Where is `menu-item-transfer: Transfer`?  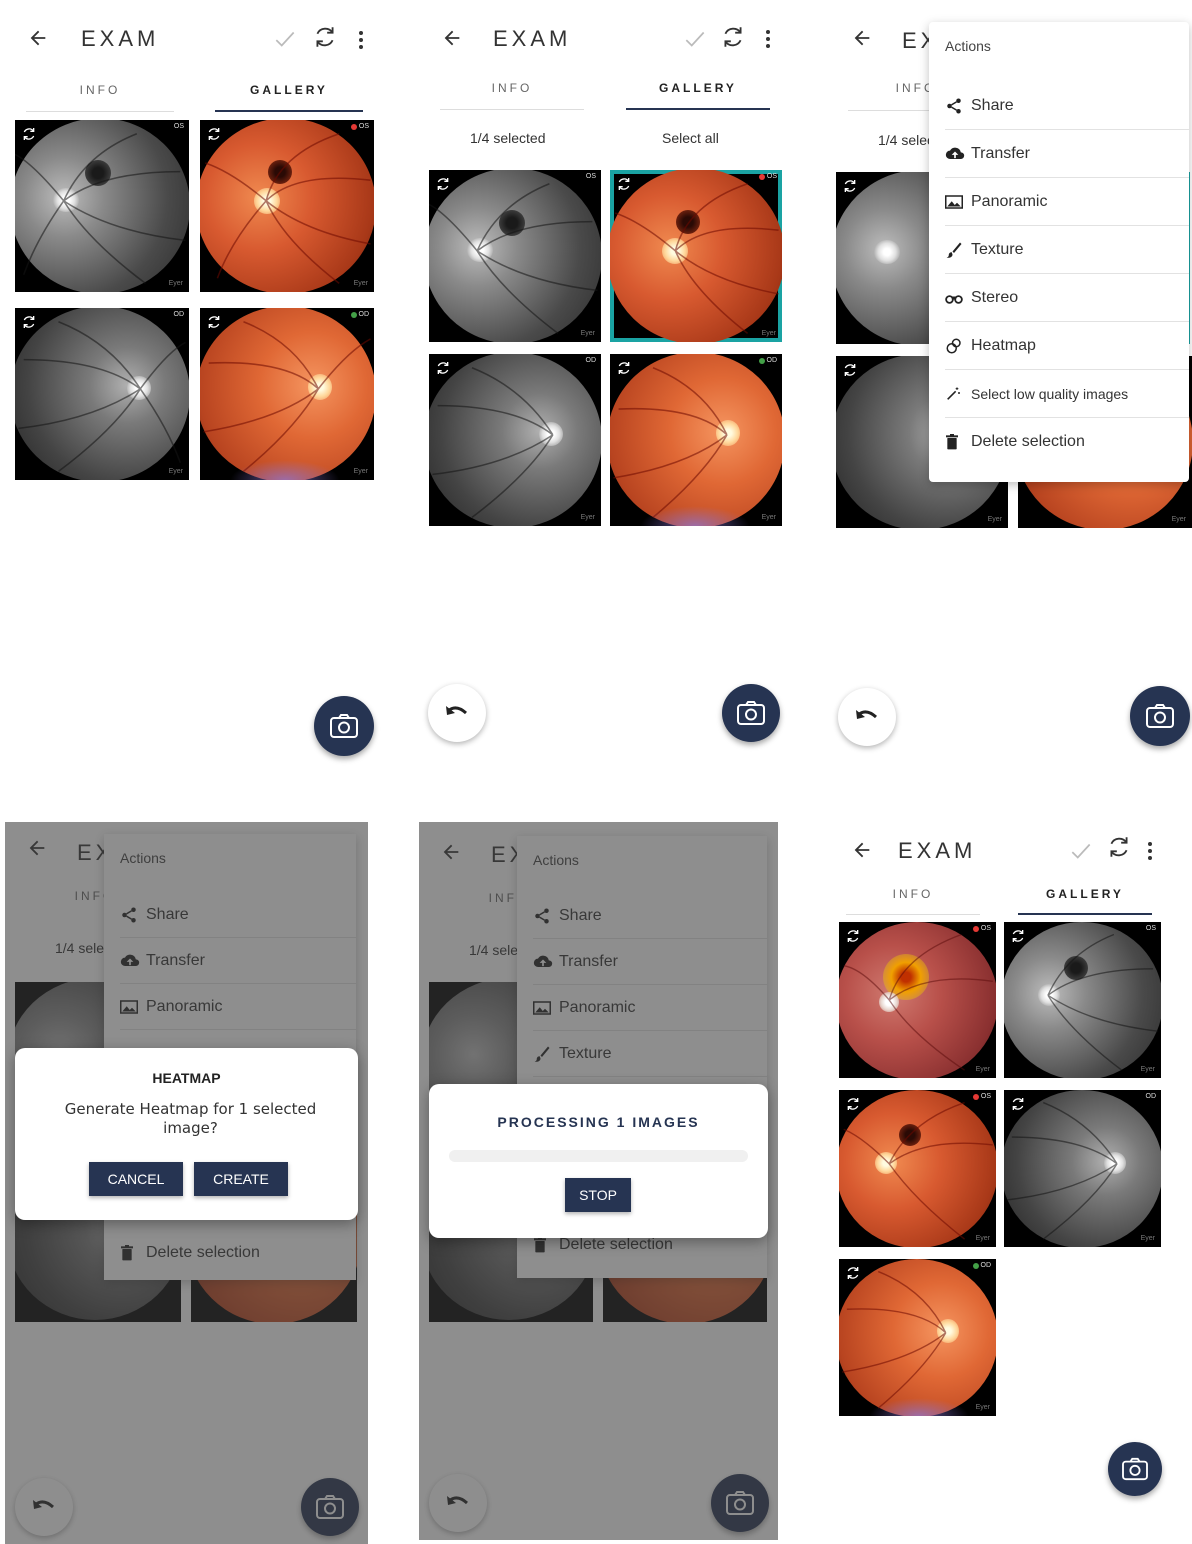 menu-item-transfer: Transfer is located at coordinates (1067, 154).